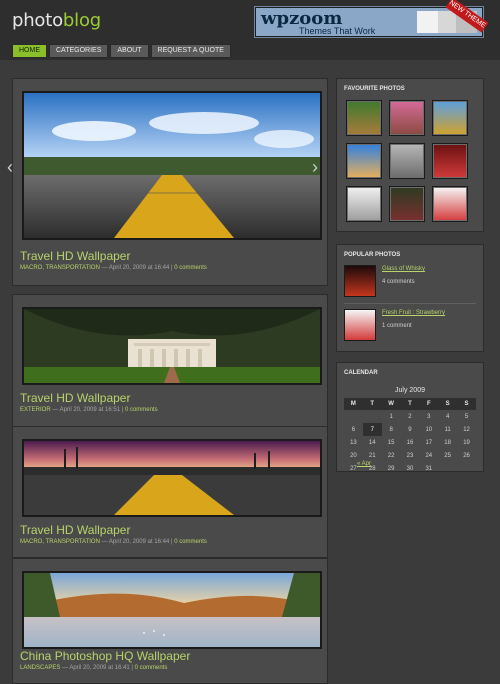 The height and width of the screenshot is (684, 500). I want to click on carousel-next-icon: ›, so click(315, 167).